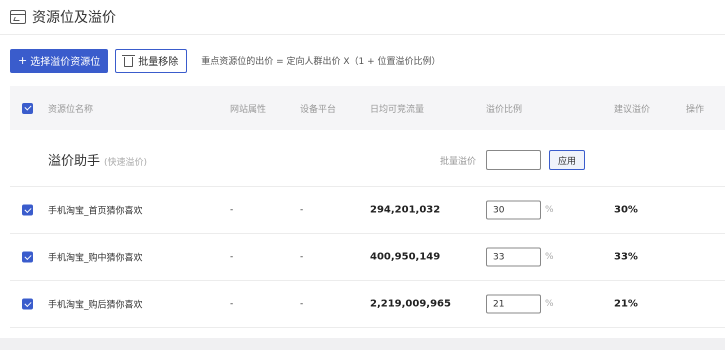  Describe the element at coordinates (65, 62) in the screenshot. I see `add-premium-slot-label: 选择溢价资源位` at that location.